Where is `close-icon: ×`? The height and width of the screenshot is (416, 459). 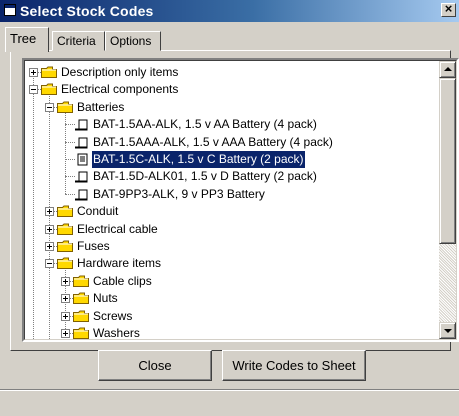
close-icon: × is located at coordinates (448, 8).